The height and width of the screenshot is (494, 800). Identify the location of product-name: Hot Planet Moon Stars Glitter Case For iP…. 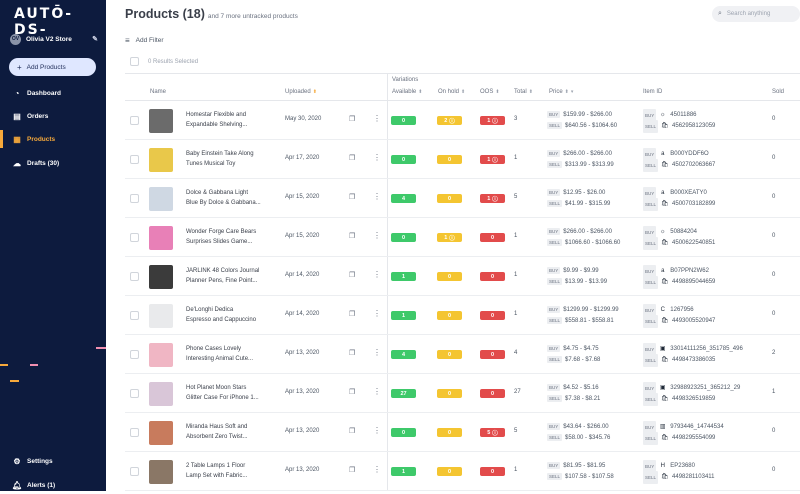
(231, 393).